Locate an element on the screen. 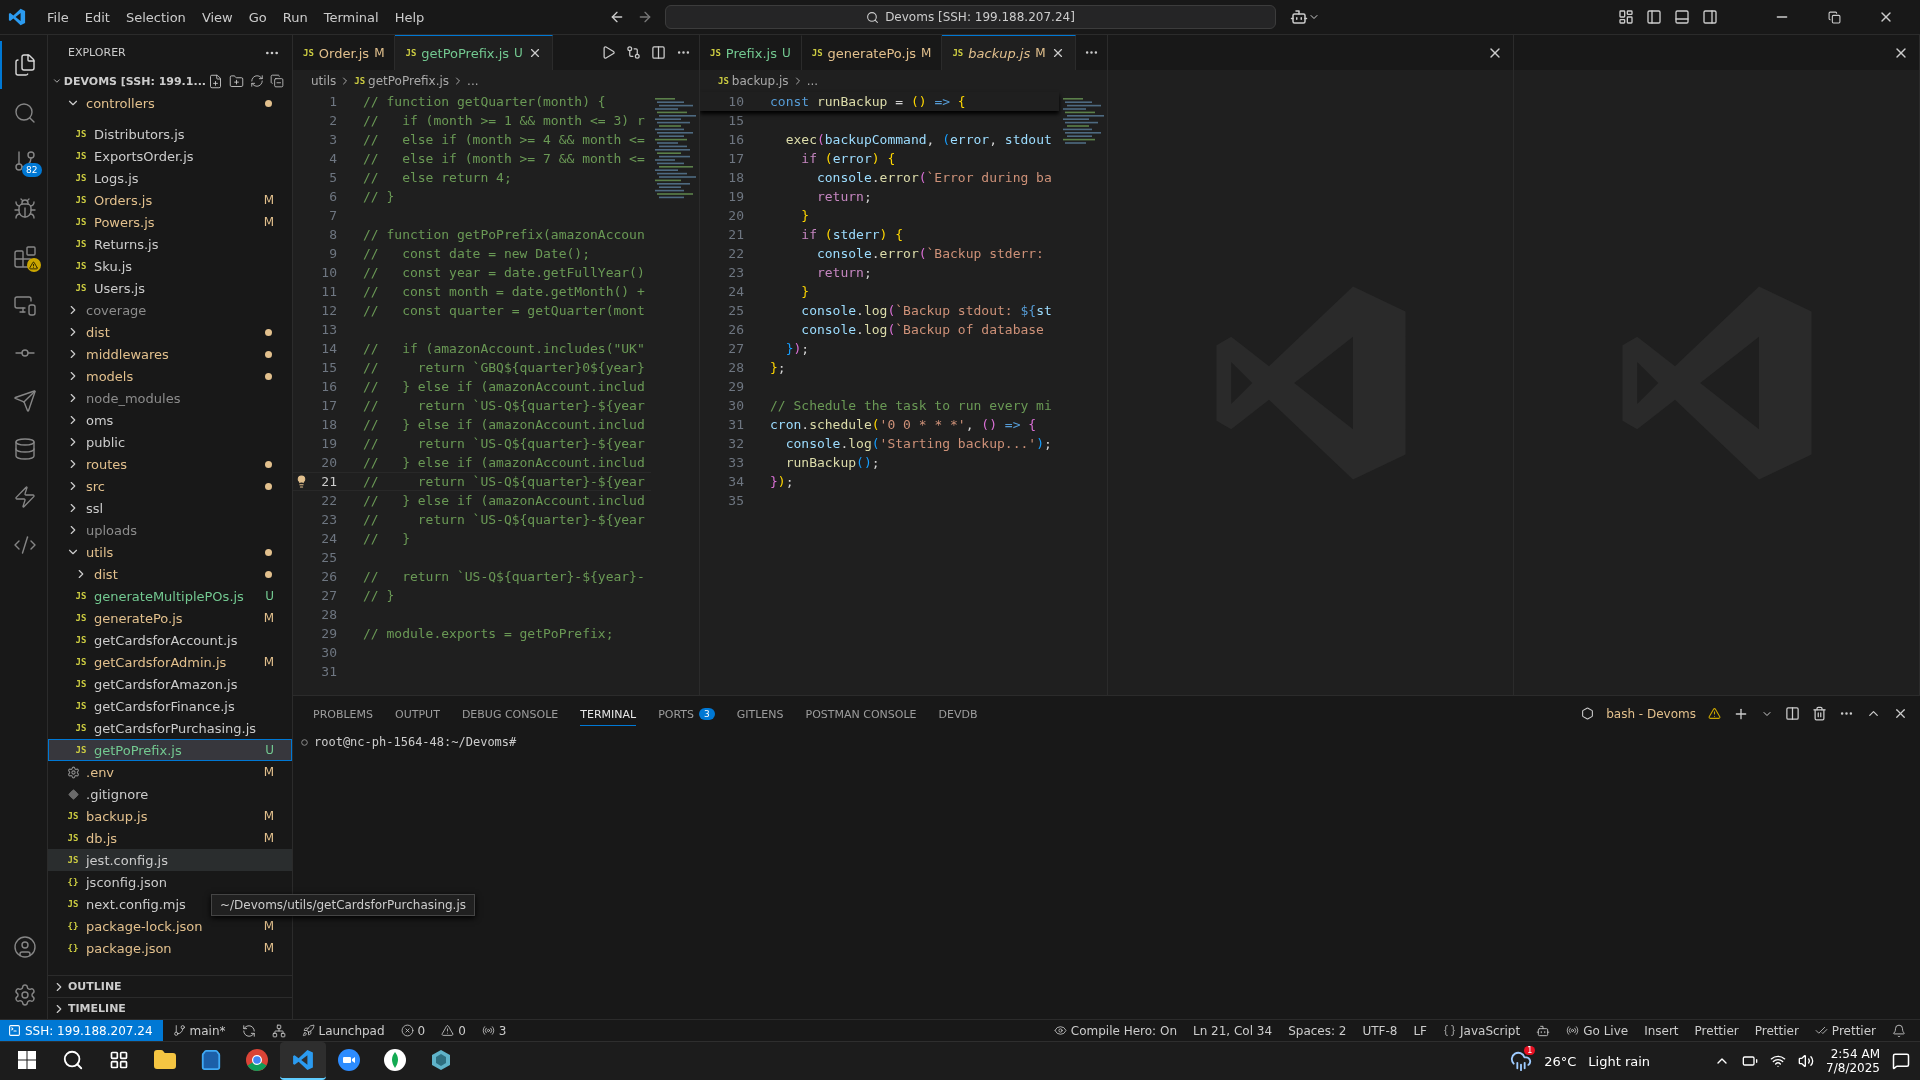 This screenshot has width=1920, height=1080. account-icon is located at coordinates (24, 947).